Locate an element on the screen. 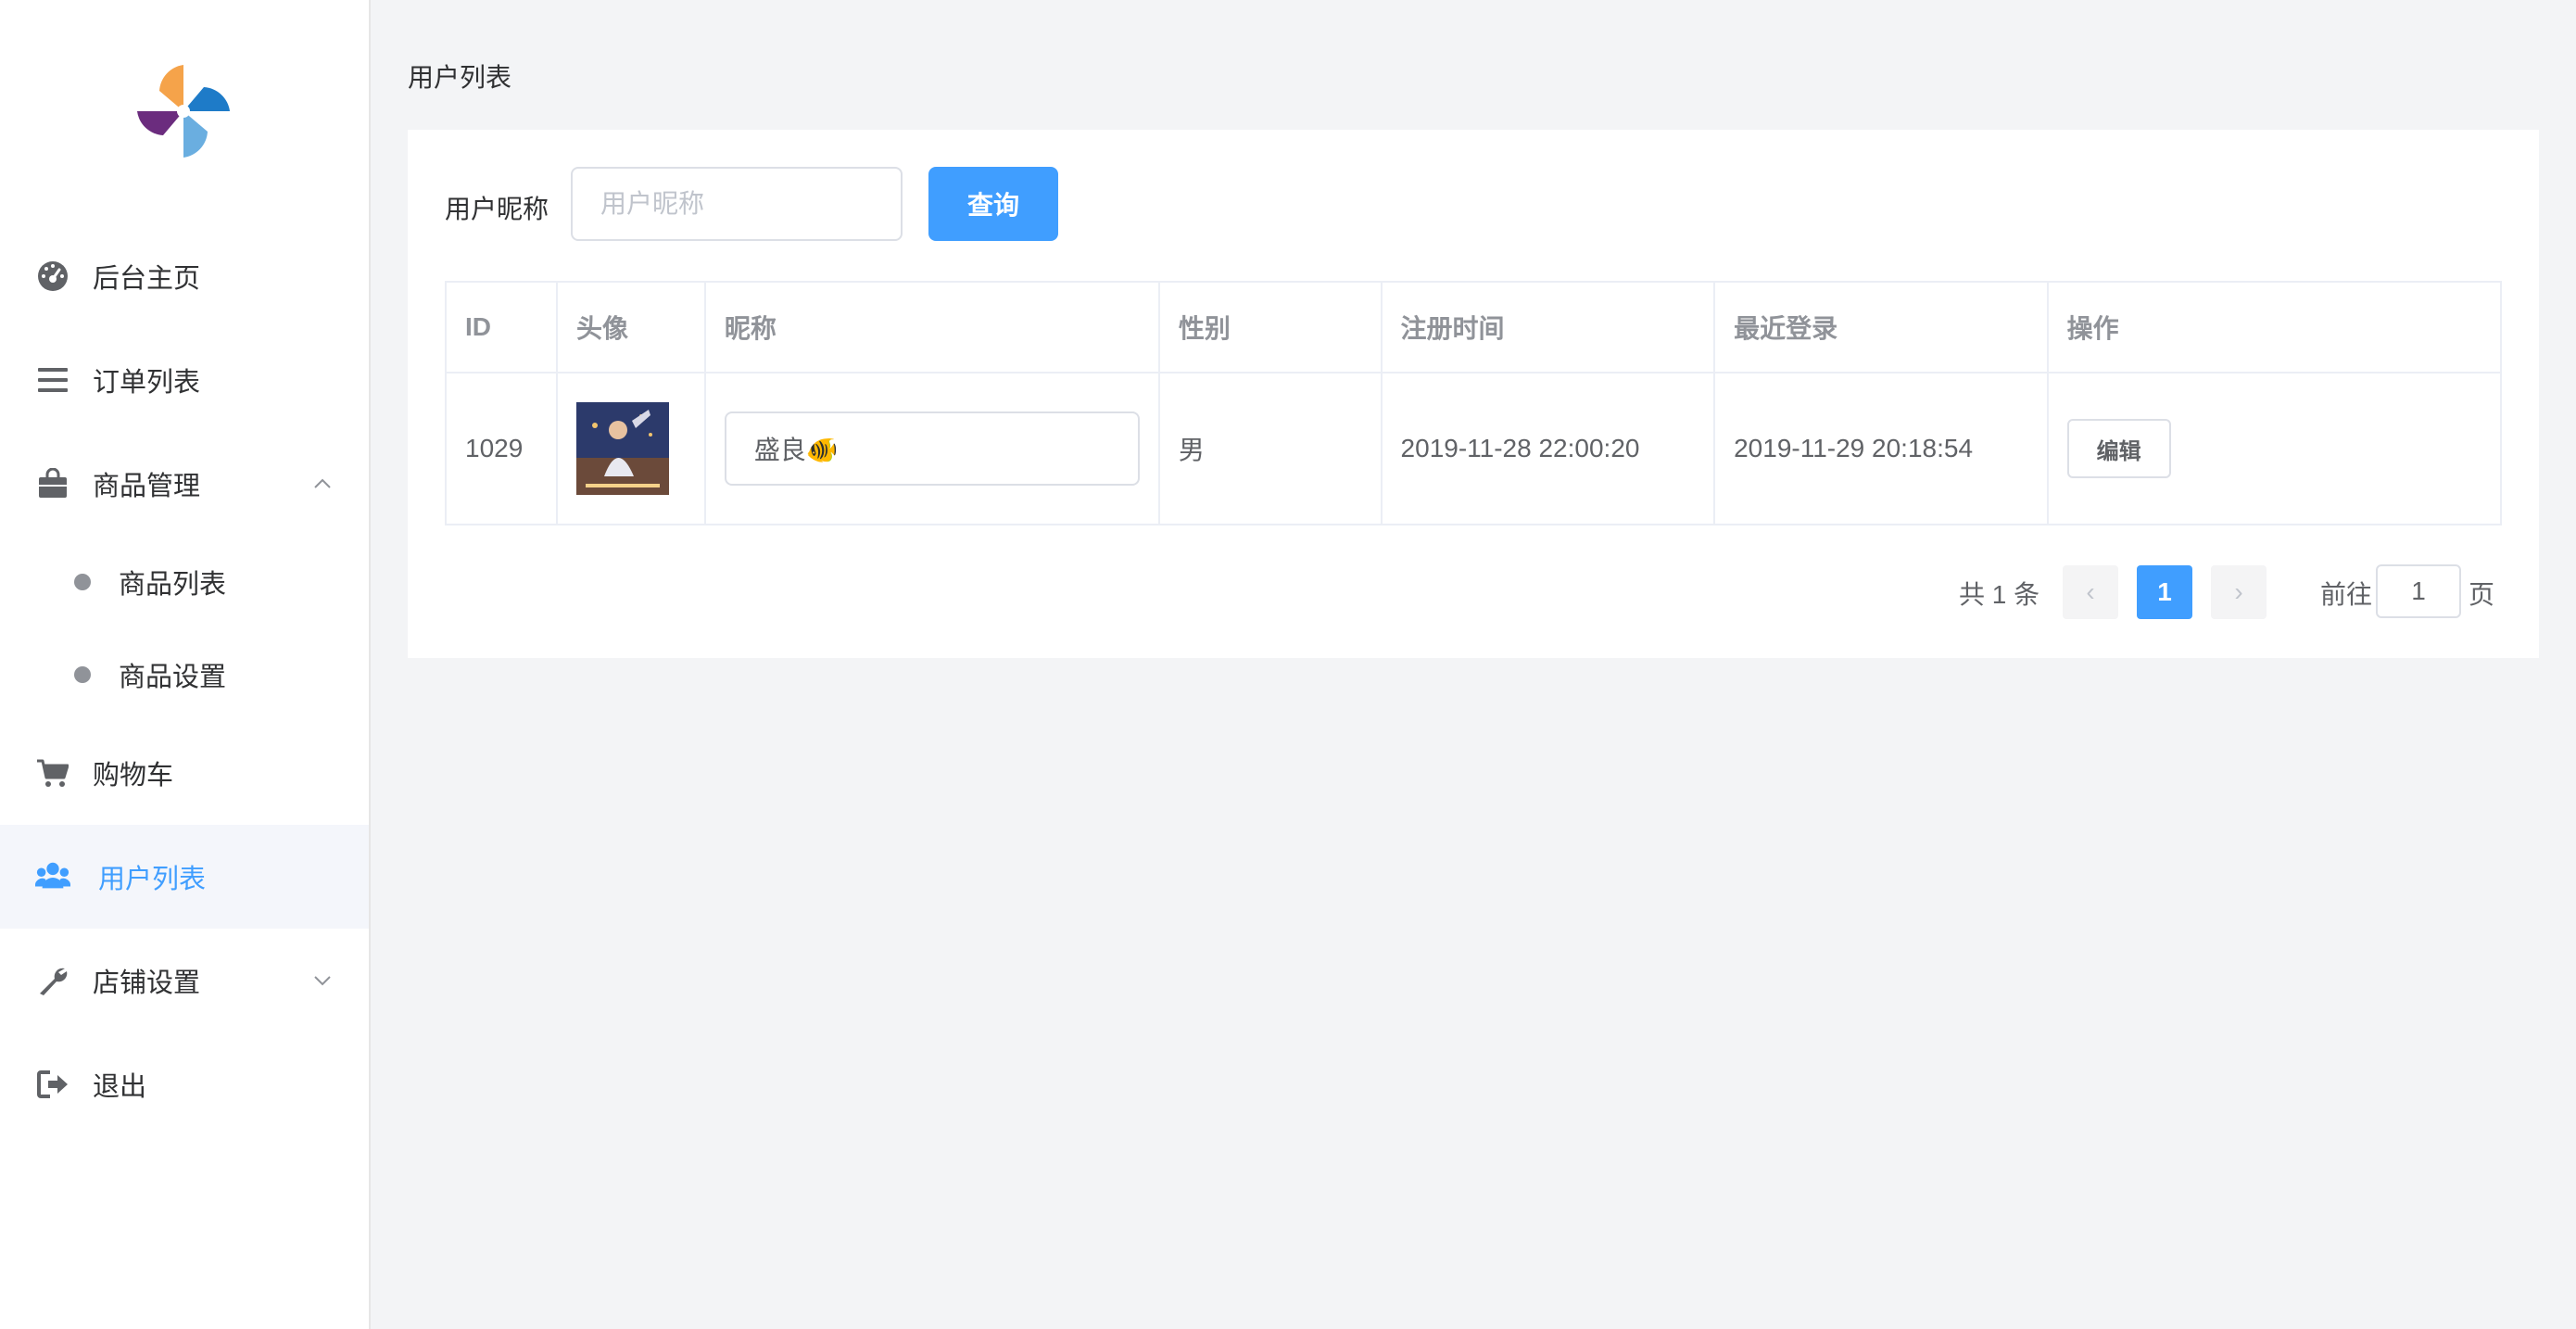 The width and height of the screenshot is (2576, 1329). nickname-search-input is located at coordinates (737, 204).